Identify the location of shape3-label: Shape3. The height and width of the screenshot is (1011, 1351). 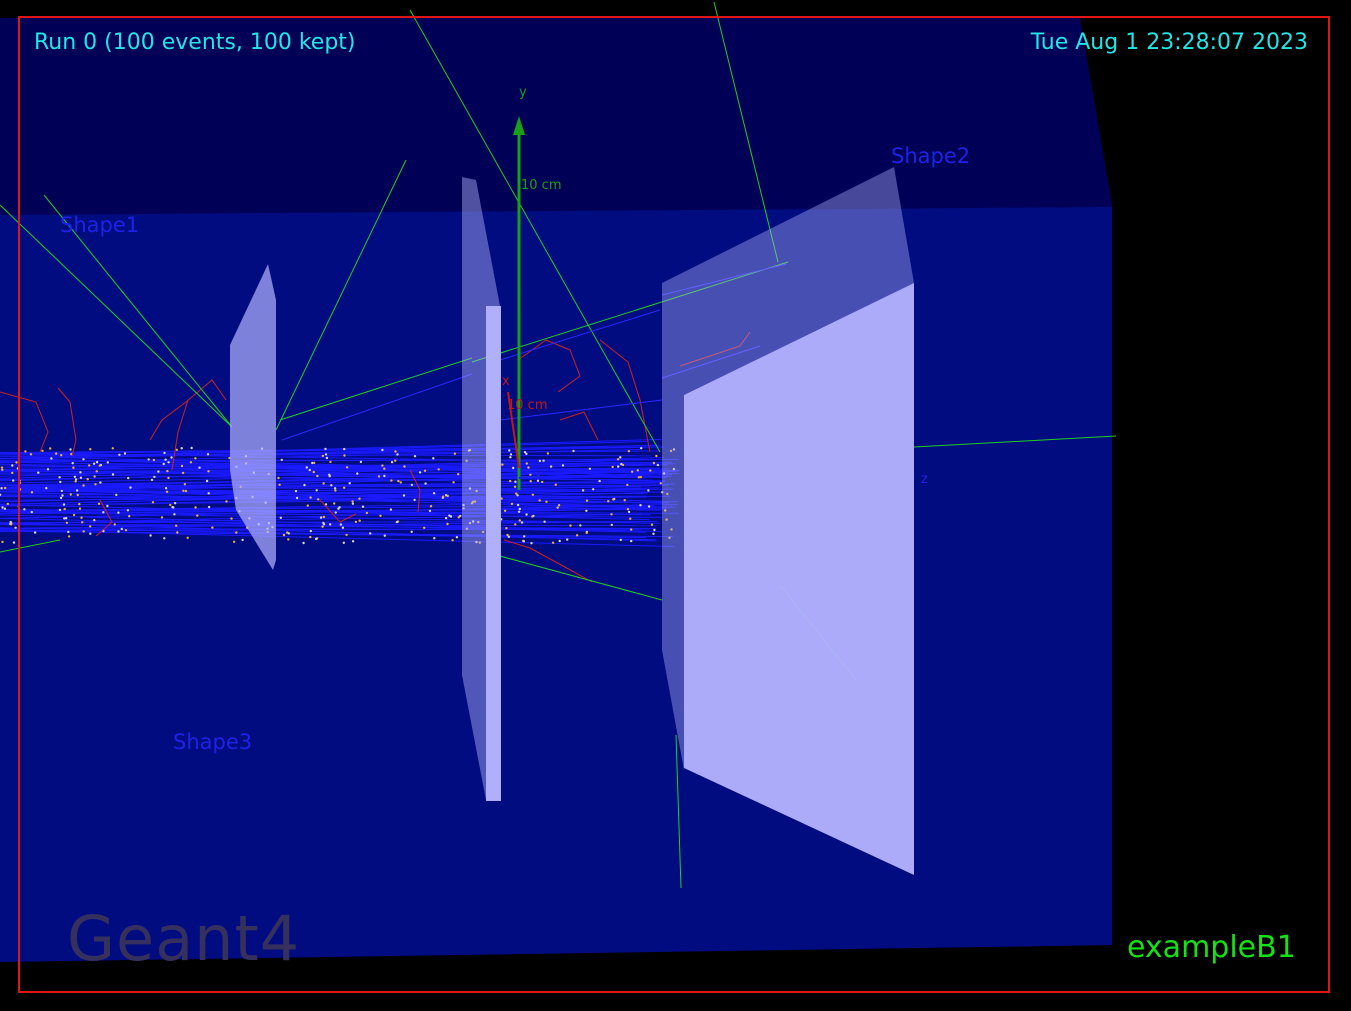
(213, 742).